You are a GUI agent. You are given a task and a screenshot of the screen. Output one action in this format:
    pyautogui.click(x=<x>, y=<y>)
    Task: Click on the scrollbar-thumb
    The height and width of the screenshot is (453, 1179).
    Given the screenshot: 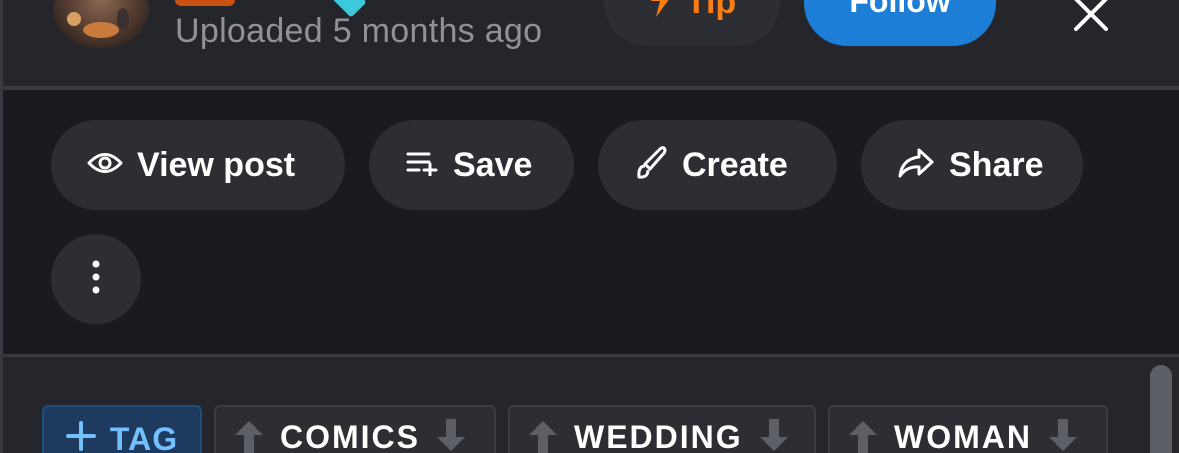 What is the action you would take?
    pyautogui.click(x=1161, y=409)
    